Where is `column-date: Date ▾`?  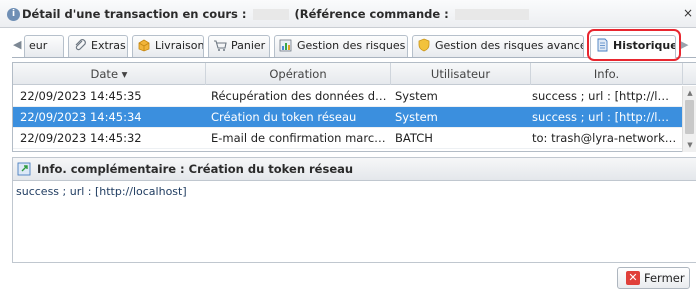 column-date: Date ▾ is located at coordinates (109, 74).